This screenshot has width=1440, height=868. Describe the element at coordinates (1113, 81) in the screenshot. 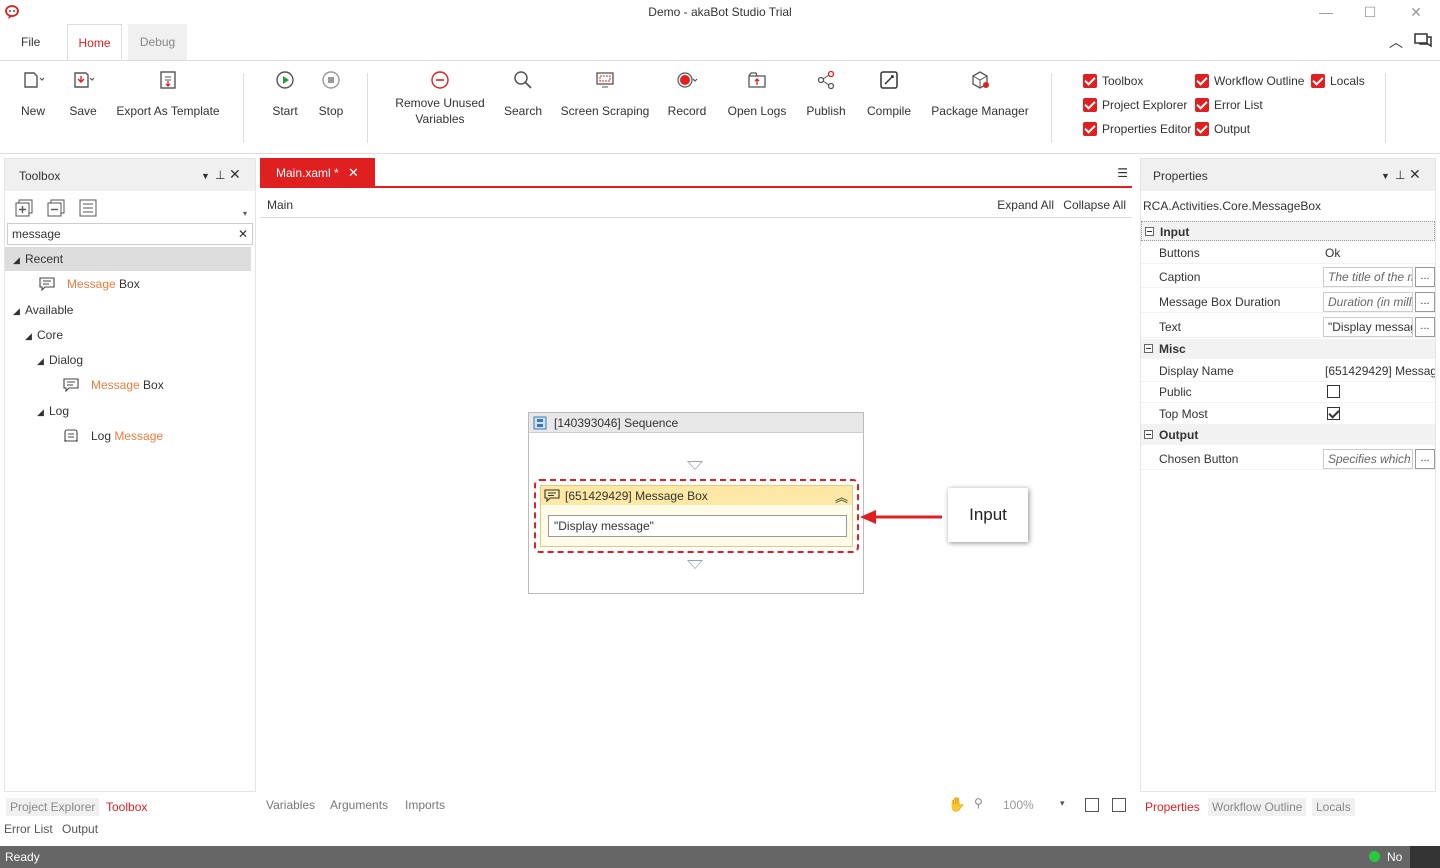

I see `toggle-toolbox-checkbox: Toolbox` at that location.